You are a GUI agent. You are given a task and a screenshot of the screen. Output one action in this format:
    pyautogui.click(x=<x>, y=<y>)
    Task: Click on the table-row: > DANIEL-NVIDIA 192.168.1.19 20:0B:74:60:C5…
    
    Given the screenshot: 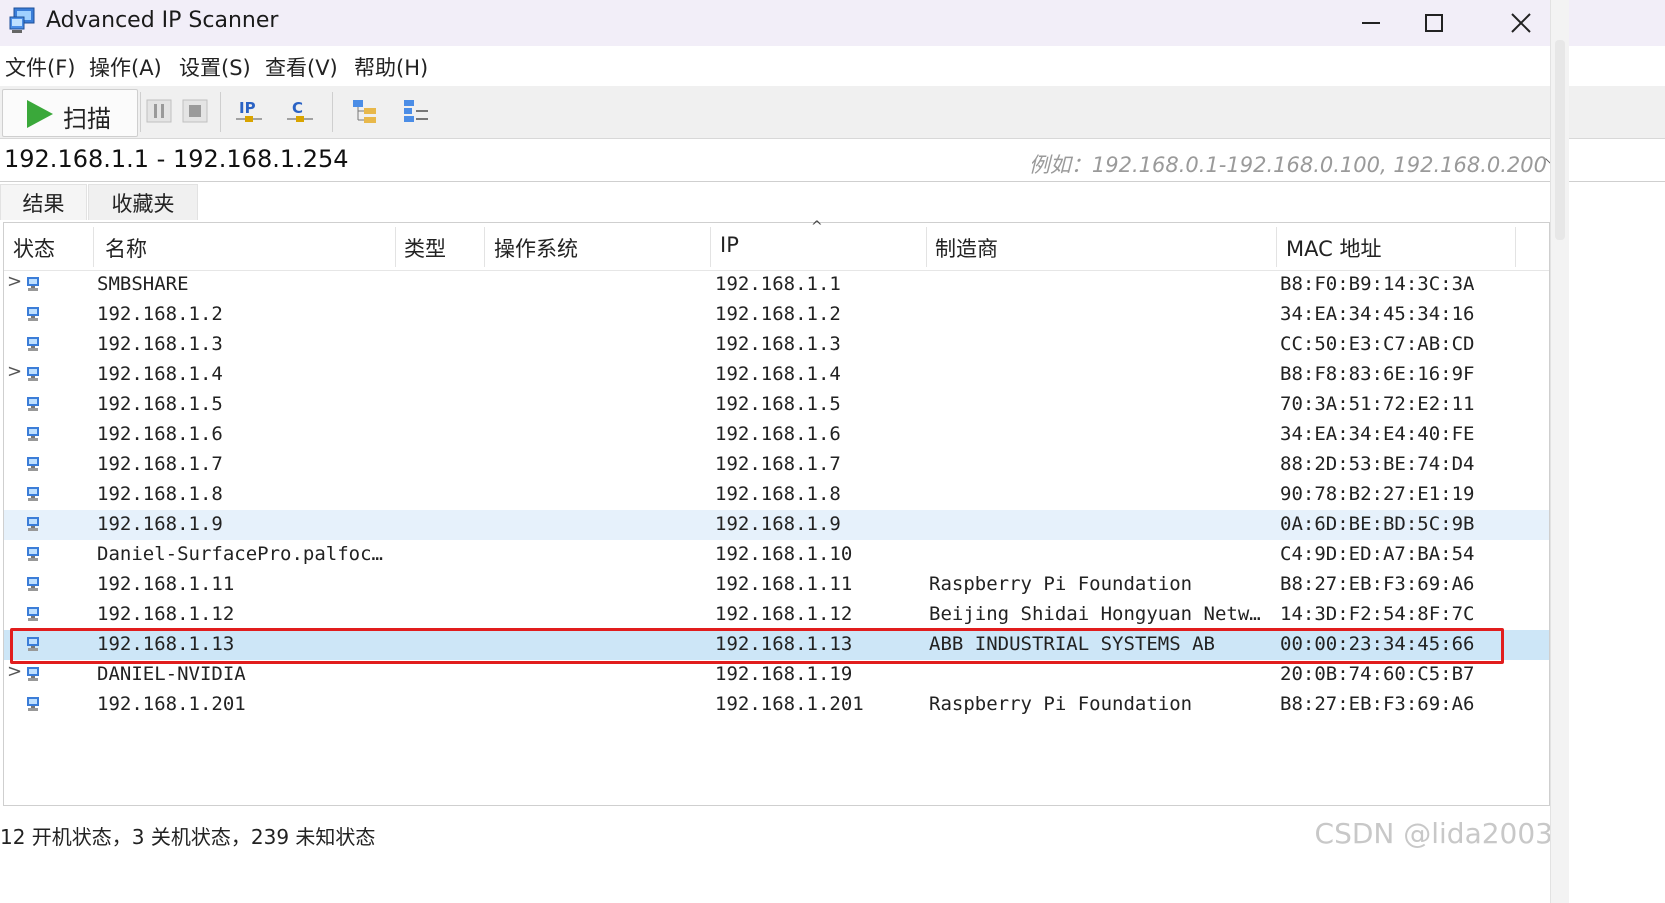 What is the action you would take?
    pyautogui.click(x=776, y=675)
    